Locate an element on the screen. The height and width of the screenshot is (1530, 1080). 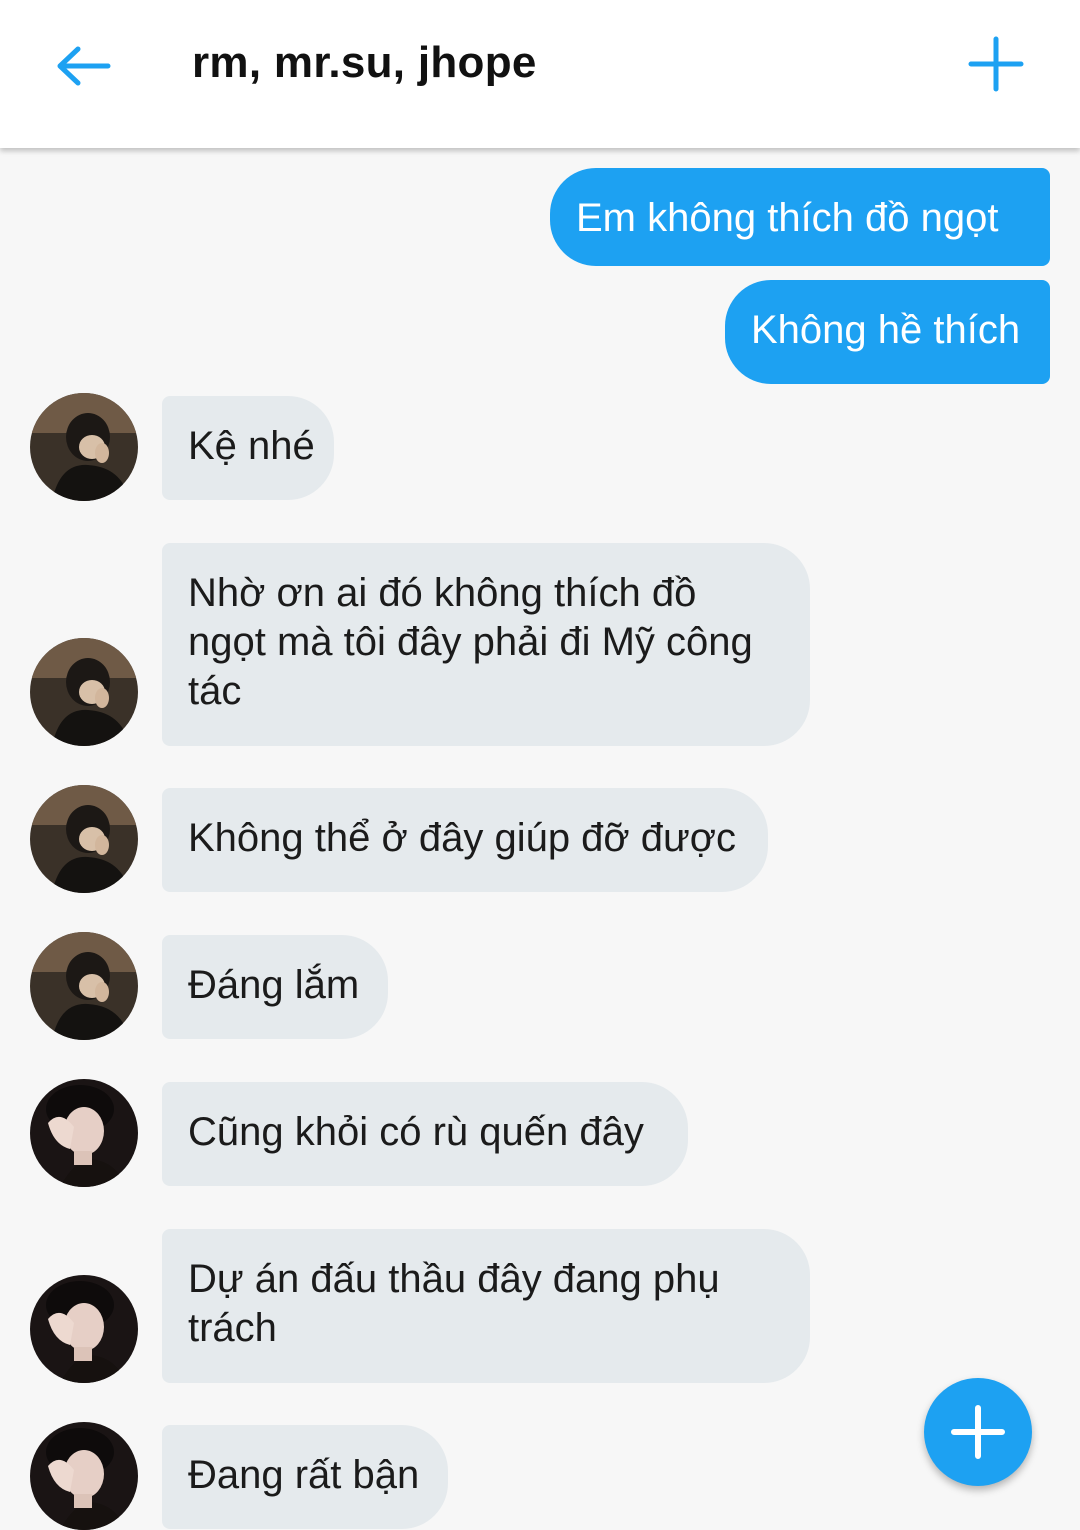
outgoing-message: Em không thích đồ ngọt is located at coordinates (800, 217).